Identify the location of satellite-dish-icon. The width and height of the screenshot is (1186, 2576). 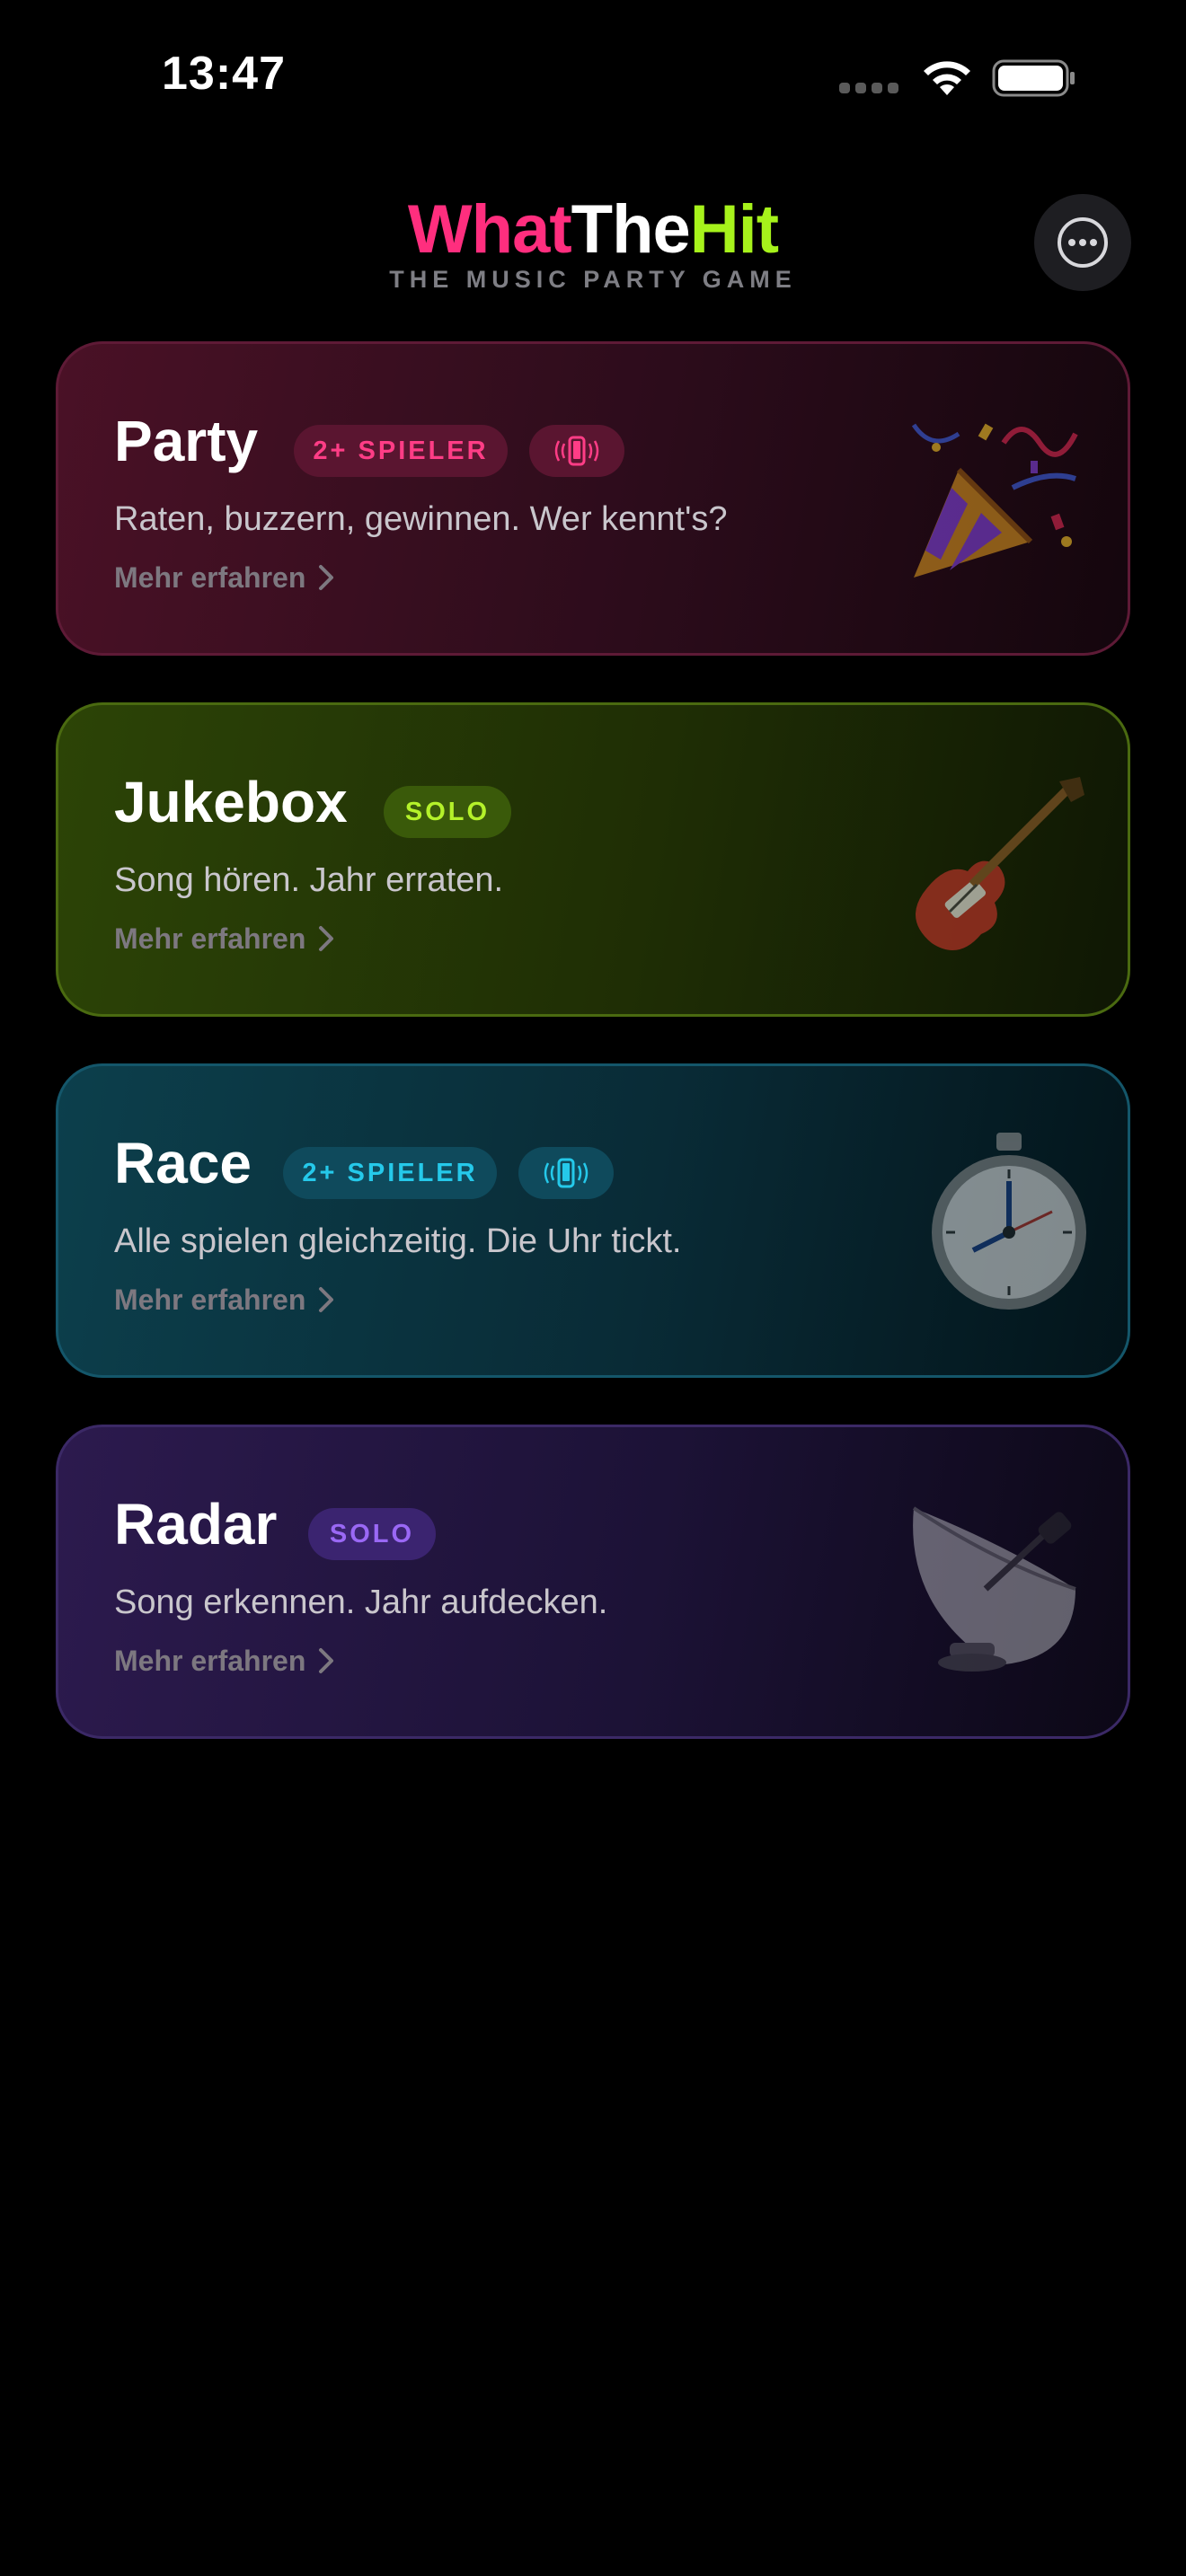
(994, 1589).